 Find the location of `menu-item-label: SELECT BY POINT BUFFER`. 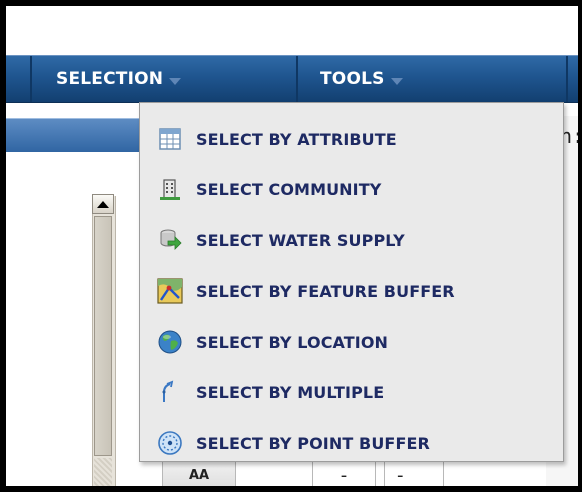

menu-item-label: SELECT BY POINT BUFFER is located at coordinates (313, 443).